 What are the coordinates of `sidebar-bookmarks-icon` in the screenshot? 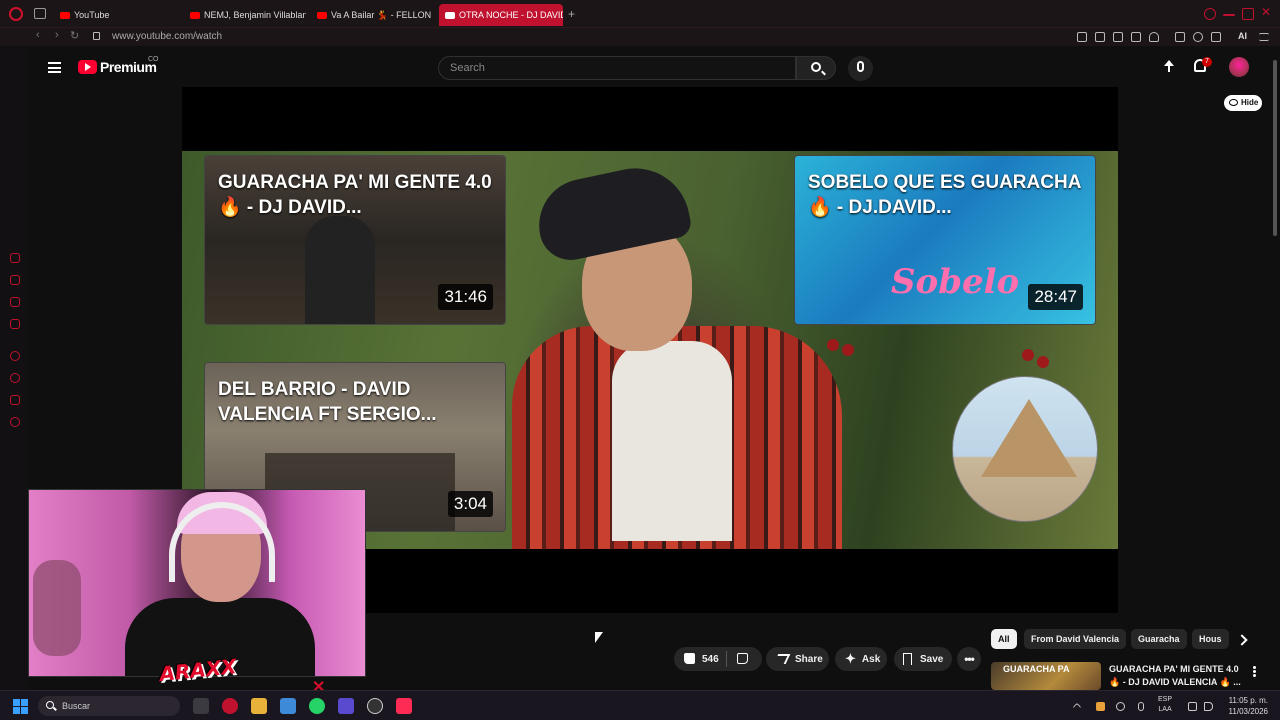 It's located at (15, 400).